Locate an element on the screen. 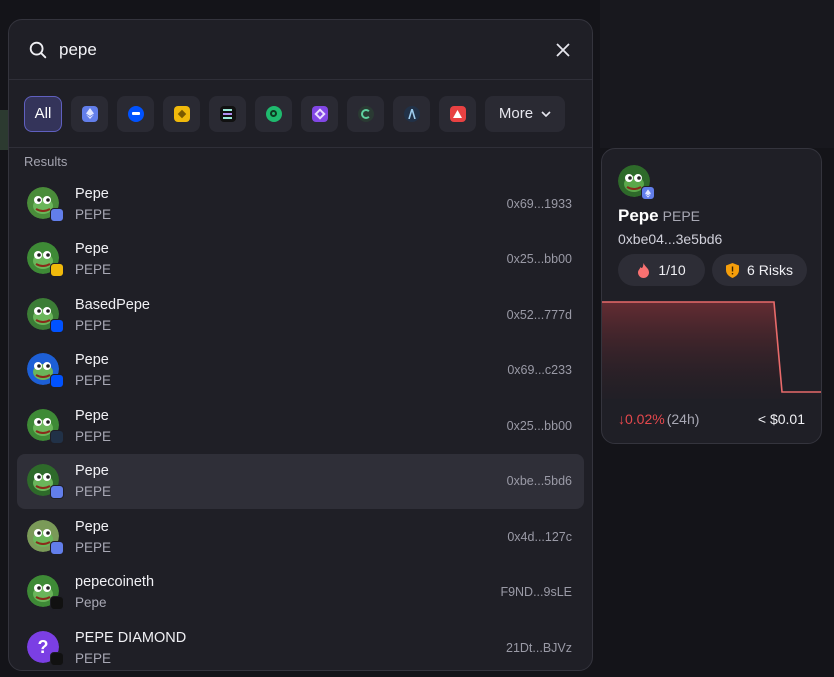 The width and height of the screenshot is (834, 677). result-row: Pepe PEPE 0xbe...5bd6 is located at coordinates (300, 481).